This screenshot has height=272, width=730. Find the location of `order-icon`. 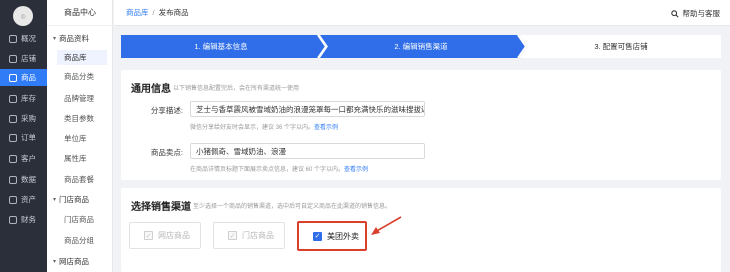

order-icon is located at coordinates (13, 137).